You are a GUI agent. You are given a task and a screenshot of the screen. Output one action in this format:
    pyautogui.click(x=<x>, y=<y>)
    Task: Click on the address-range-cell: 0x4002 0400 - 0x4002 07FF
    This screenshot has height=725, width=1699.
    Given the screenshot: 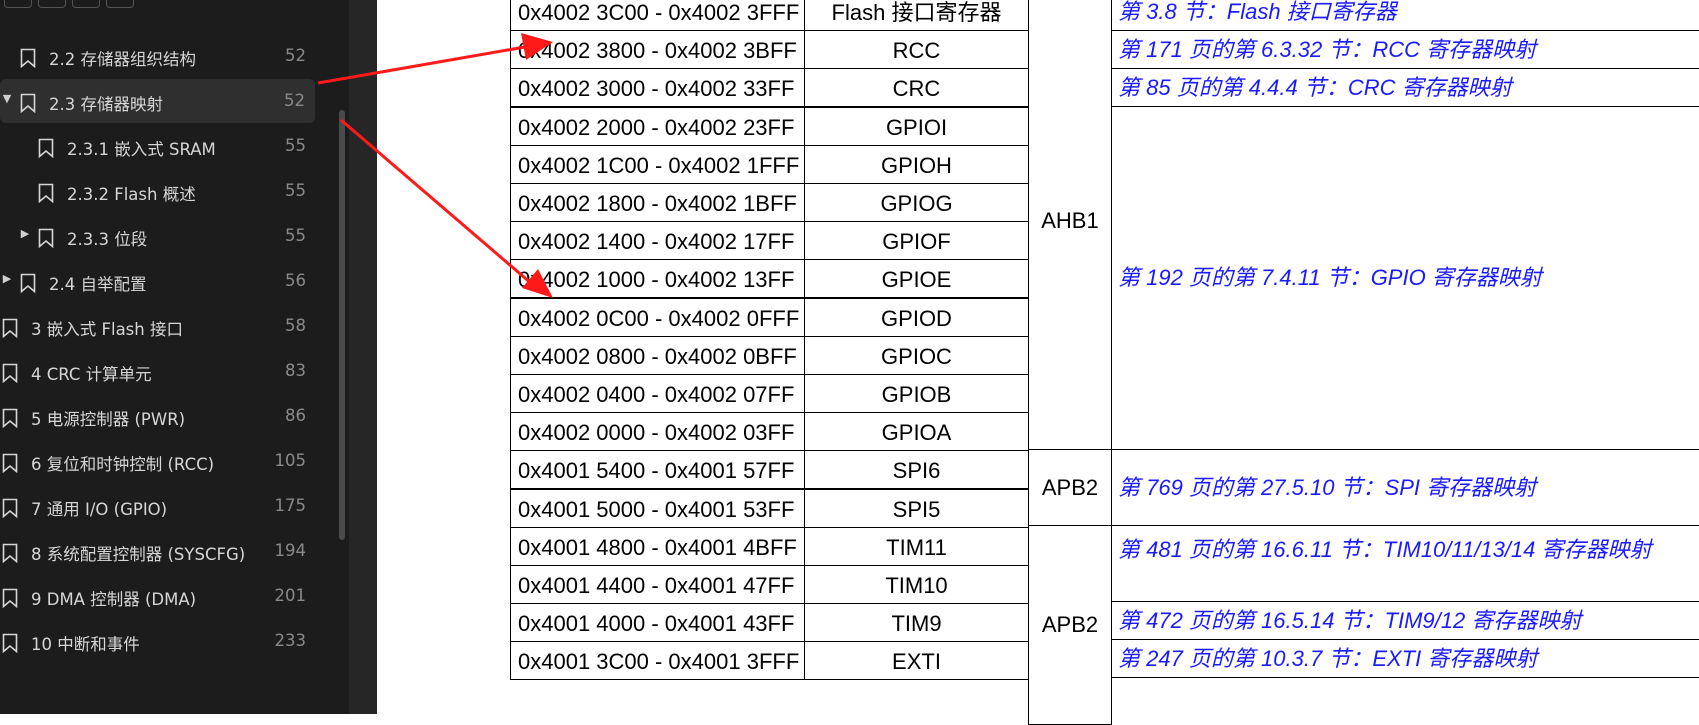 What is the action you would take?
    pyautogui.click(x=657, y=393)
    